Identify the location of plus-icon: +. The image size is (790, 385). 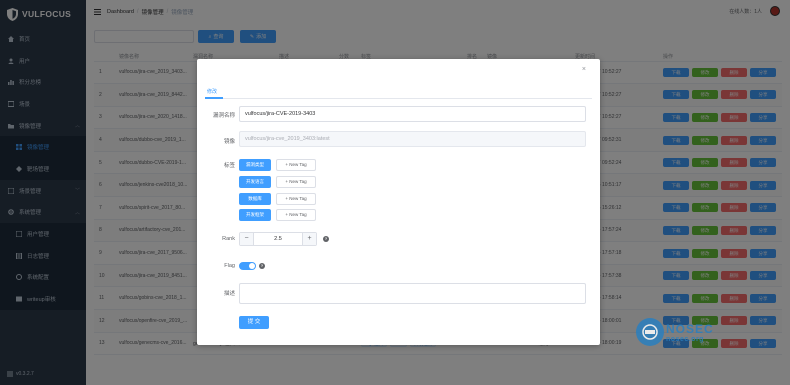
(309, 239).